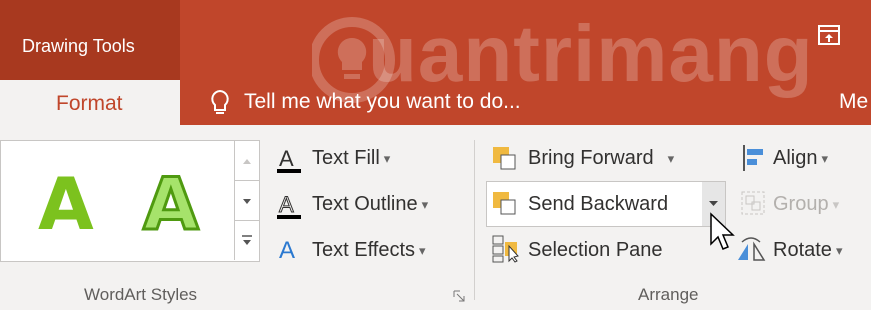  What do you see at coordinates (220, 101) in the screenshot?
I see `lightbulb-icon` at bounding box center [220, 101].